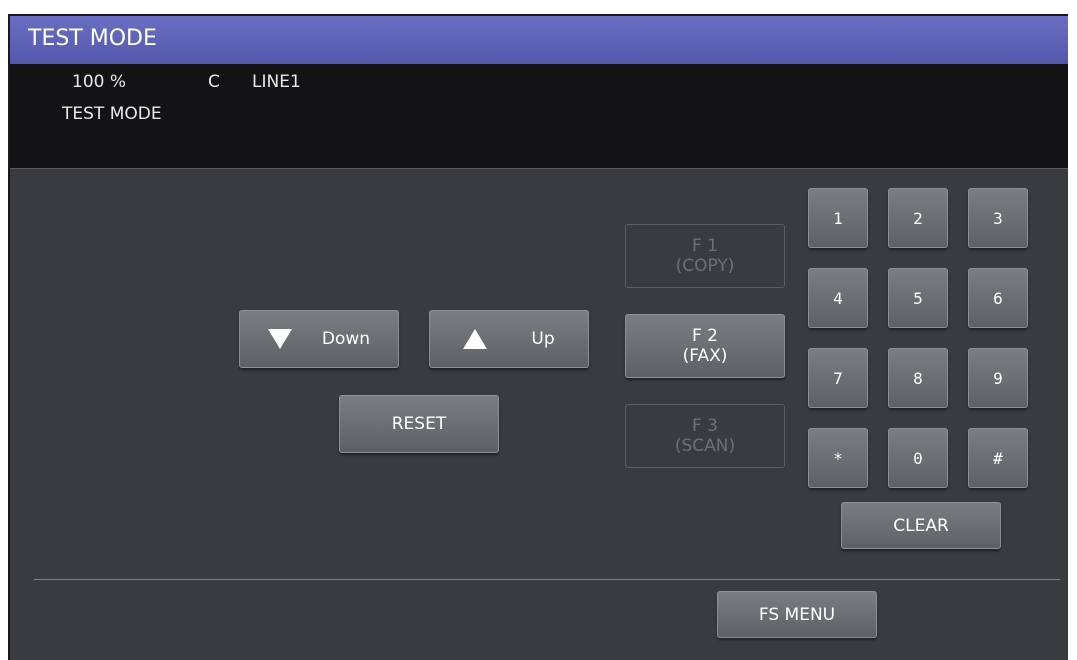 This screenshot has height=660, width=1077. I want to click on down-button: Down, so click(319, 339).